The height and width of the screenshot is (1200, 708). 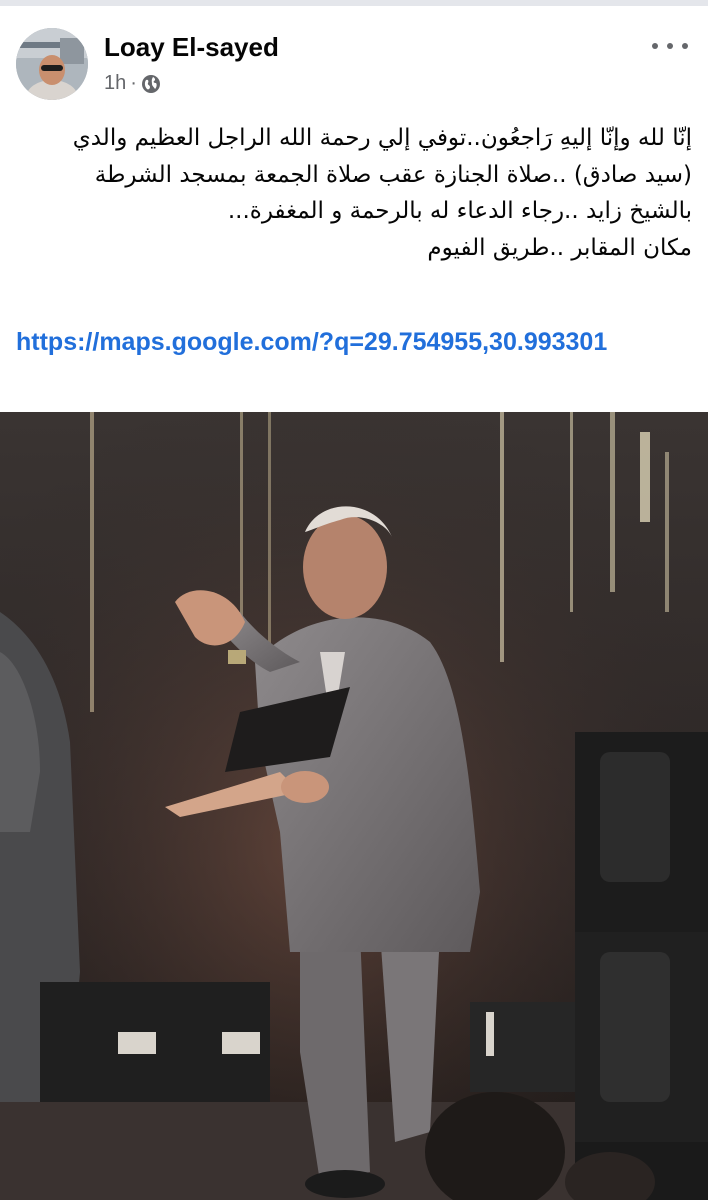 I want to click on avatar-image, so click(x=52, y=64).